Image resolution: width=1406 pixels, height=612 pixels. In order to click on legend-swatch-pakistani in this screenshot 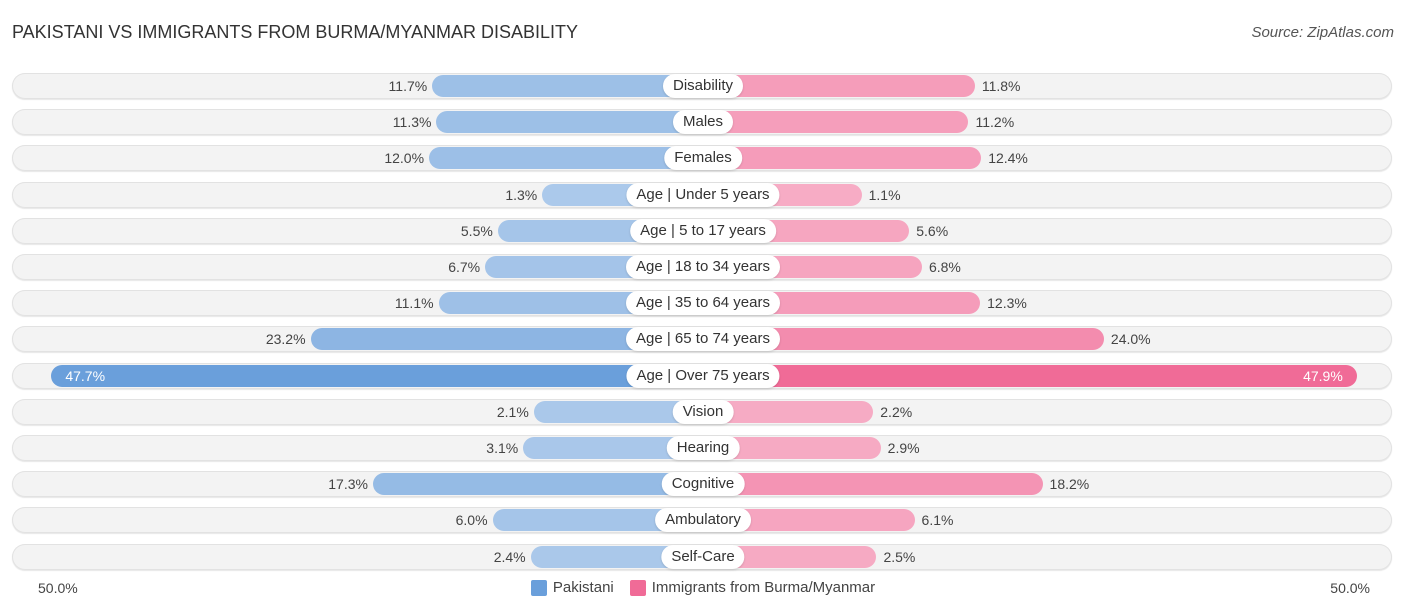, I will do `click(538, 587)`.